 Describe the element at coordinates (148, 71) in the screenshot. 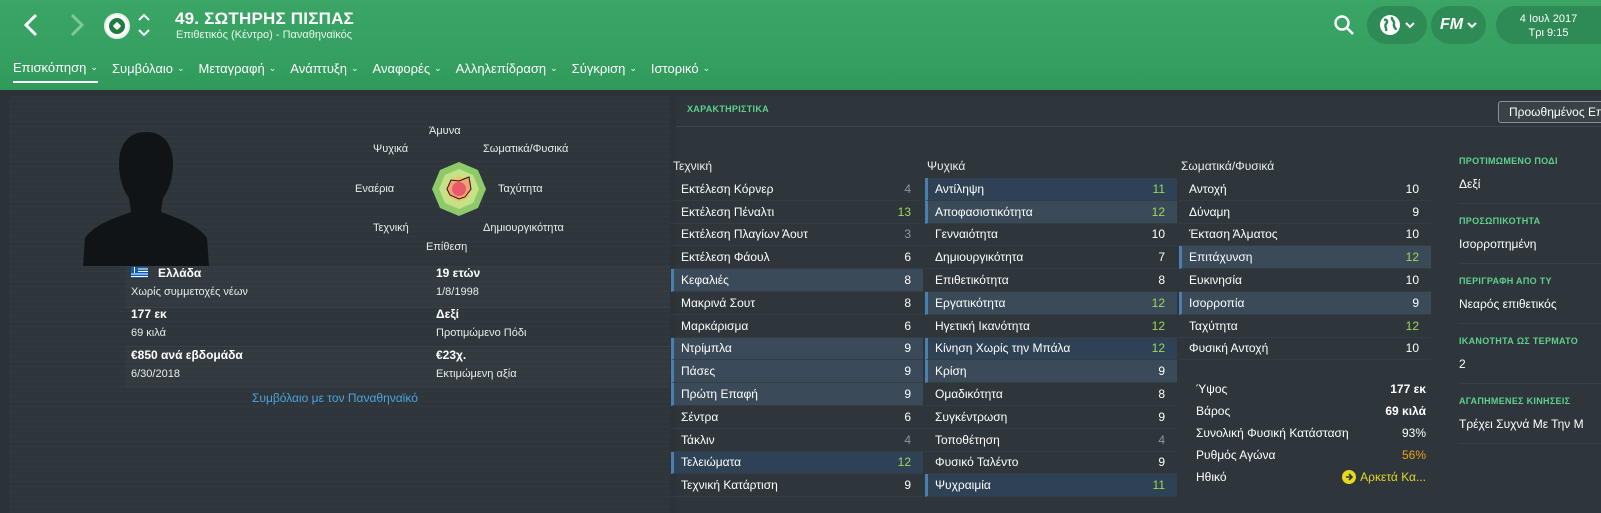

I see `tab-contract: Συμβόλαιο ⌄` at that location.